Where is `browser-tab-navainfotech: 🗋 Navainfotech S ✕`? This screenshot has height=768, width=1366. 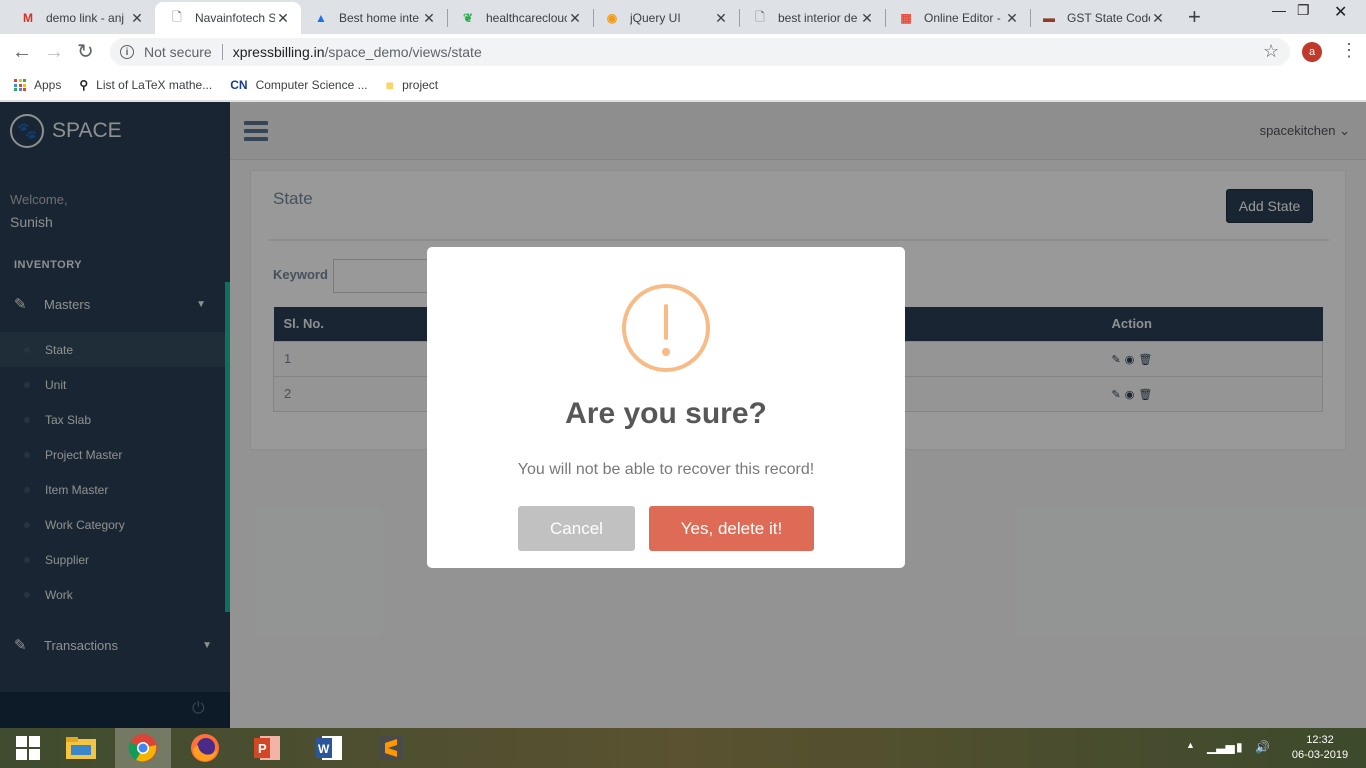
browser-tab-navainfotech: 🗋 Navainfotech S ✕ is located at coordinates (228, 18).